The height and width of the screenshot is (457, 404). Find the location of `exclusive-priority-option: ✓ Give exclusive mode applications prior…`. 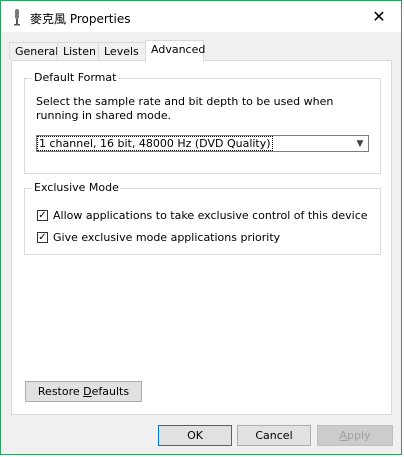

exclusive-priority-option: ✓ Give exclusive mode applications prior… is located at coordinates (158, 237).